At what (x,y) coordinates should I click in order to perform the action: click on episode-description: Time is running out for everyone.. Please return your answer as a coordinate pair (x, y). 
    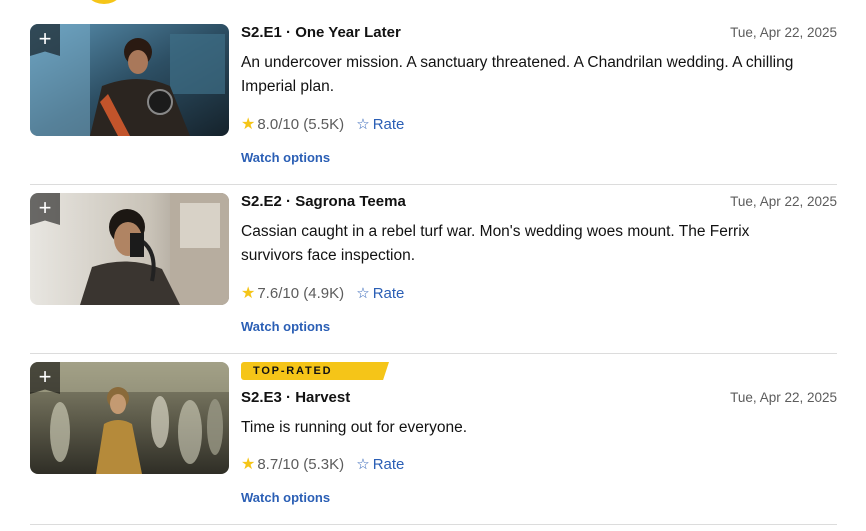
    Looking at the image, I should click on (354, 427).